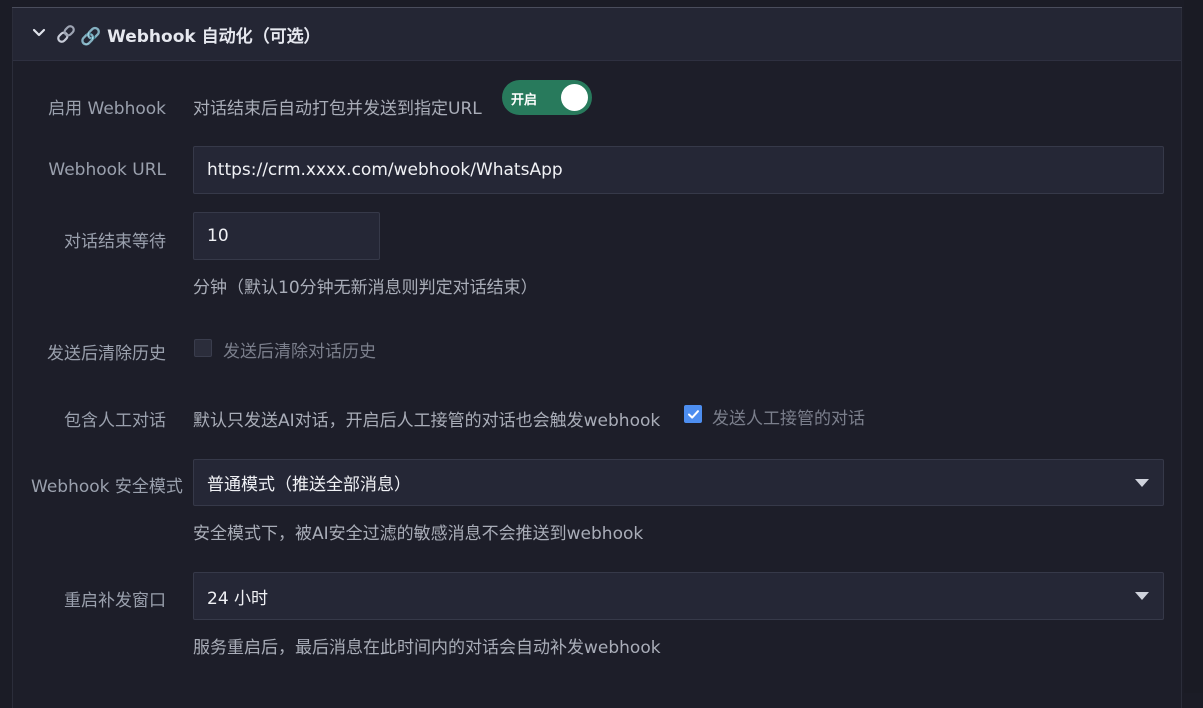 Image resolution: width=1203 pixels, height=708 pixels. I want to click on outer-background, so click(6, 346).